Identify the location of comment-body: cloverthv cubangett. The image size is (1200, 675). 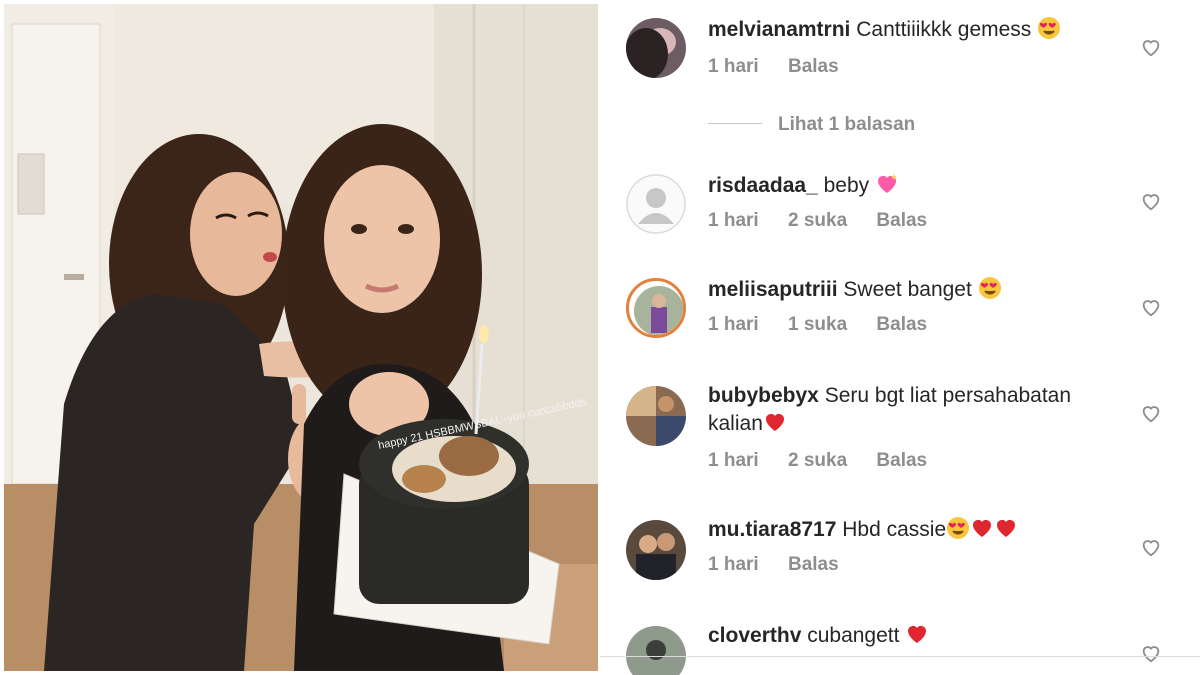
(913, 636).